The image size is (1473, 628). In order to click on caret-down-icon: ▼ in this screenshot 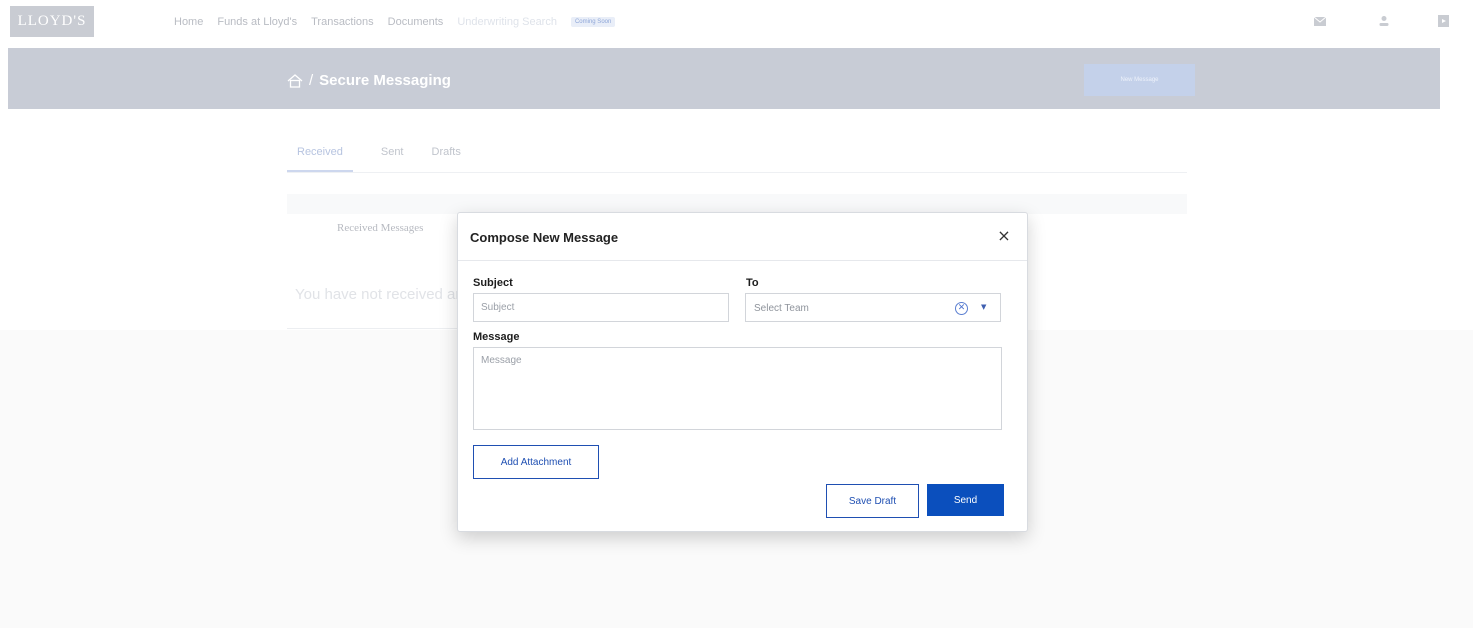, I will do `click(983, 307)`.